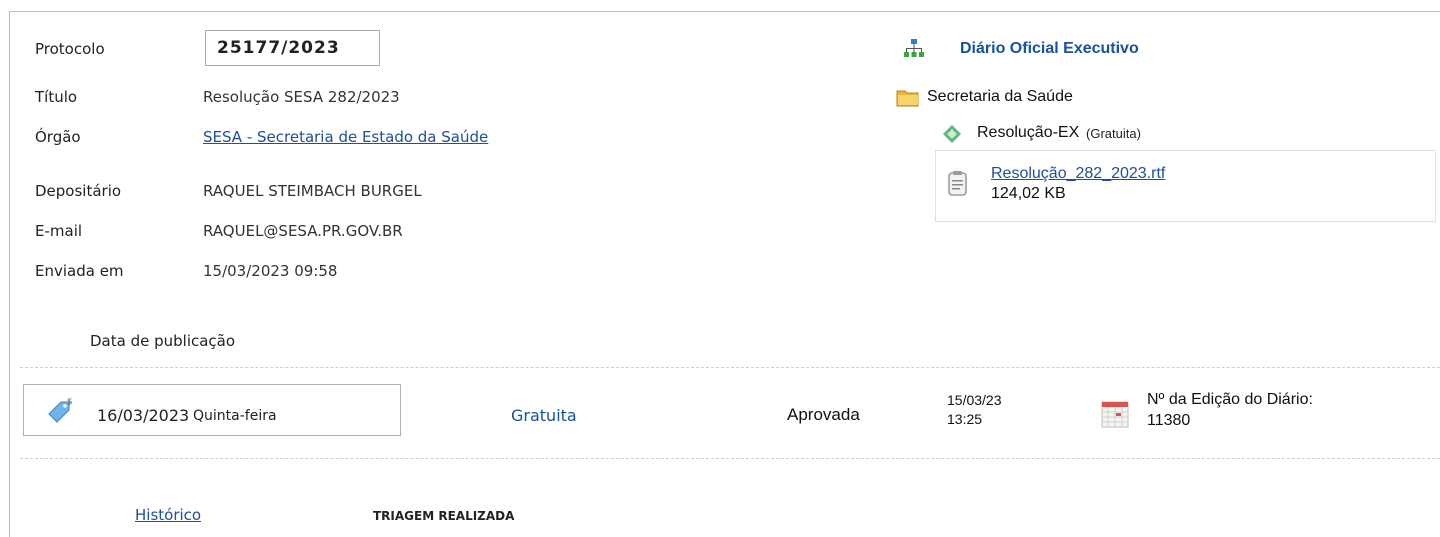  What do you see at coordinates (143, 415) in the screenshot?
I see `publication-date: 16/03/2023` at bounding box center [143, 415].